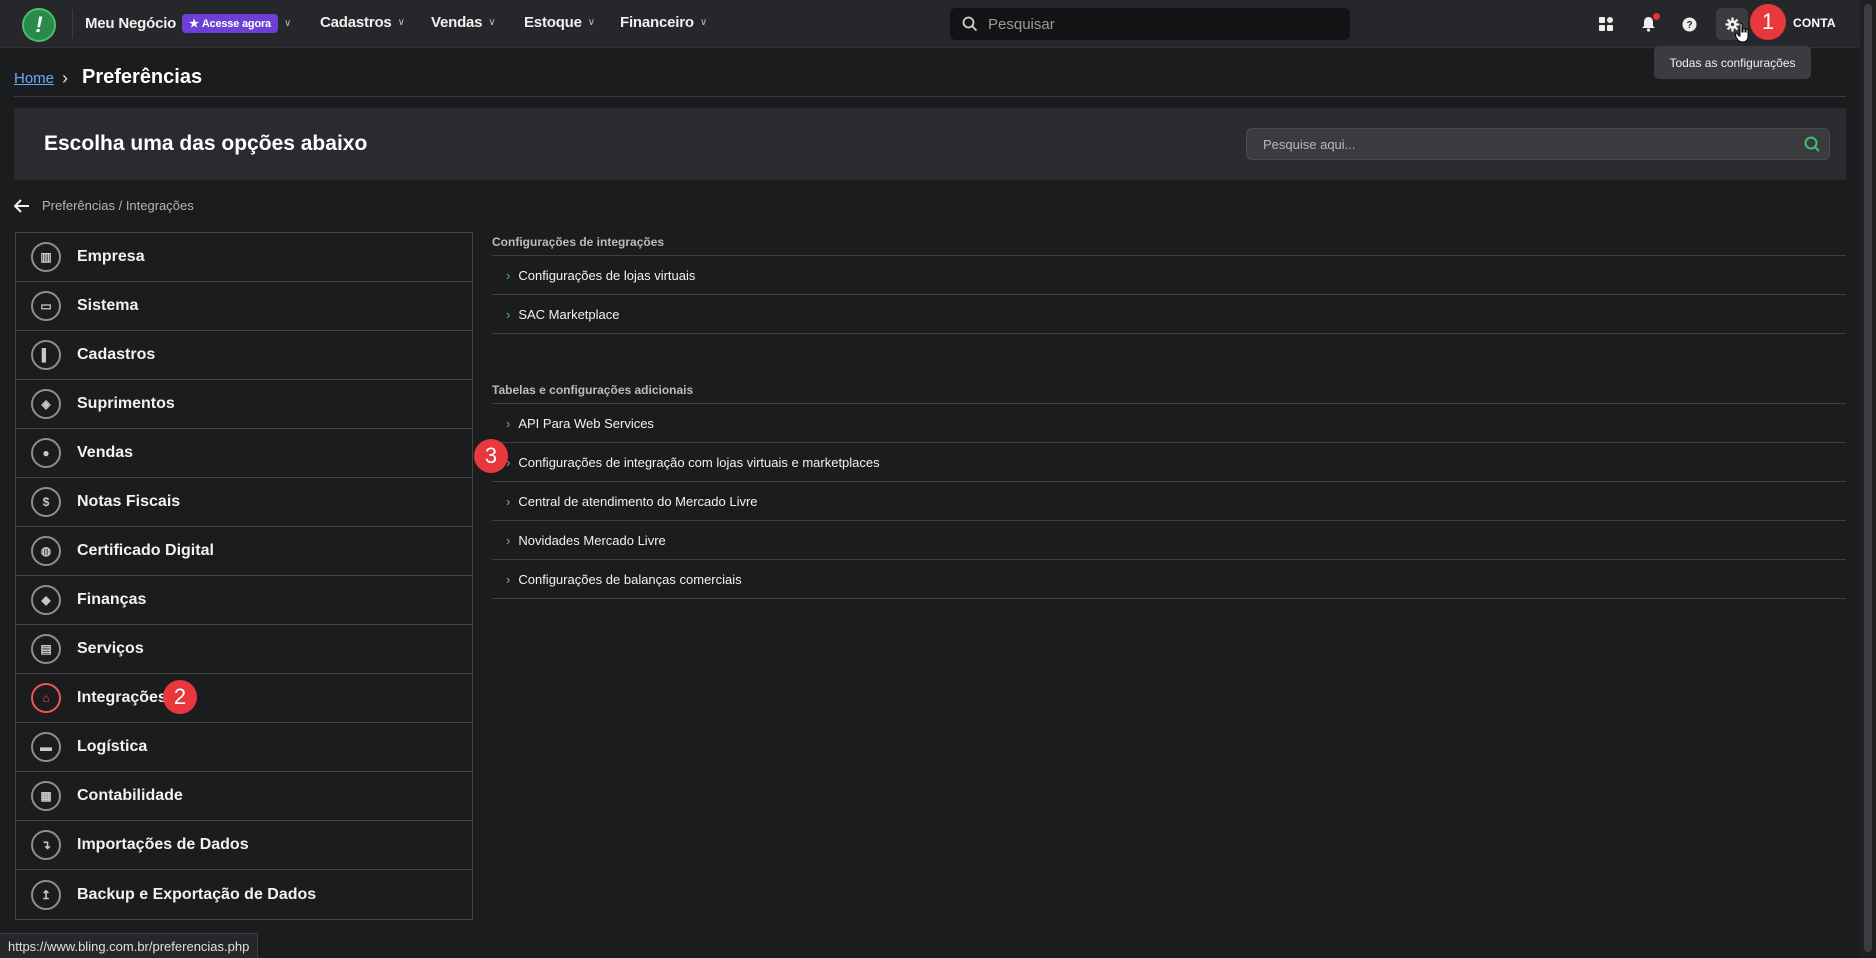 This screenshot has height=958, width=1876. I want to click on menu-item-financas: ◆ Finanças, so click(244, 600).